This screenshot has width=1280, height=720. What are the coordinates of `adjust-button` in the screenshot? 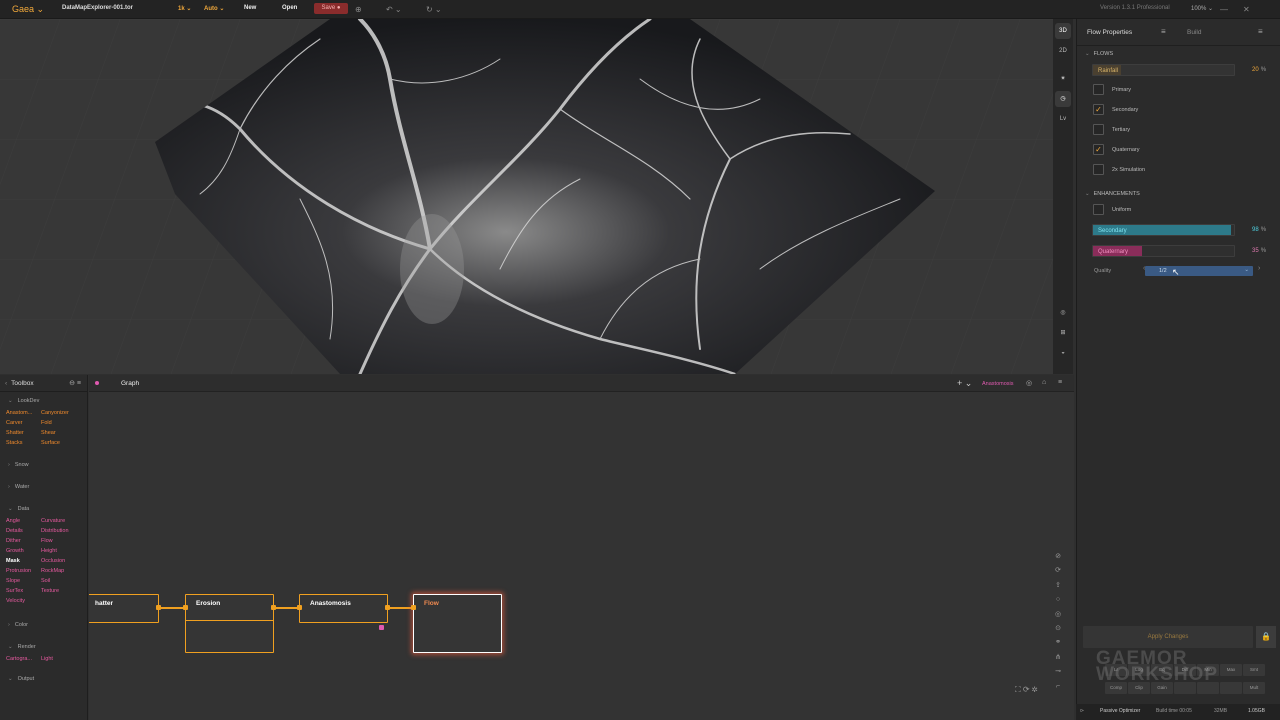 It's located at (1231, 688).